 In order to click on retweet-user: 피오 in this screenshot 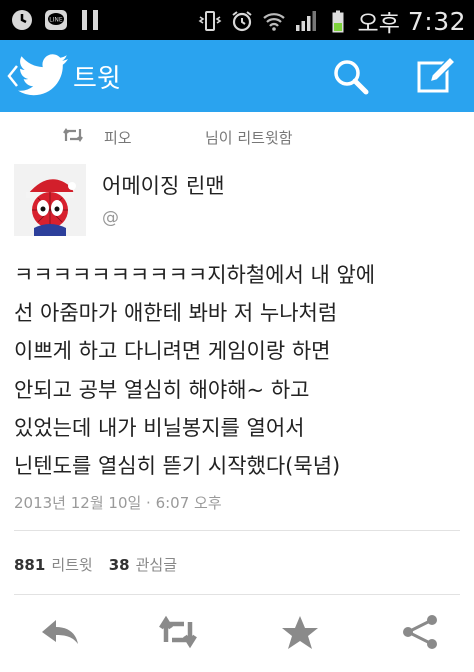, I will do `click(118, 137)`.